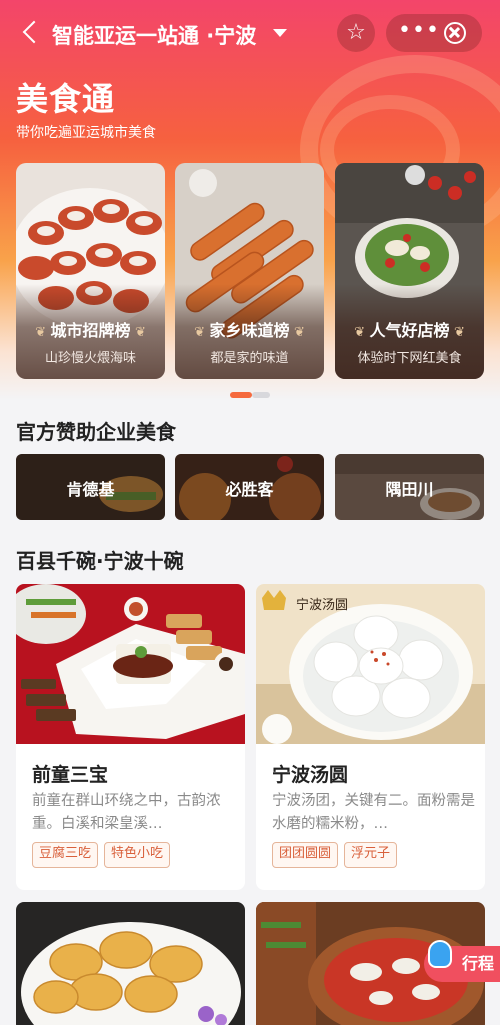 This screenshot has width=500, height=1025. I want to click on page-title: 智能亚运一站通 ·宁波, so click(154, 35).